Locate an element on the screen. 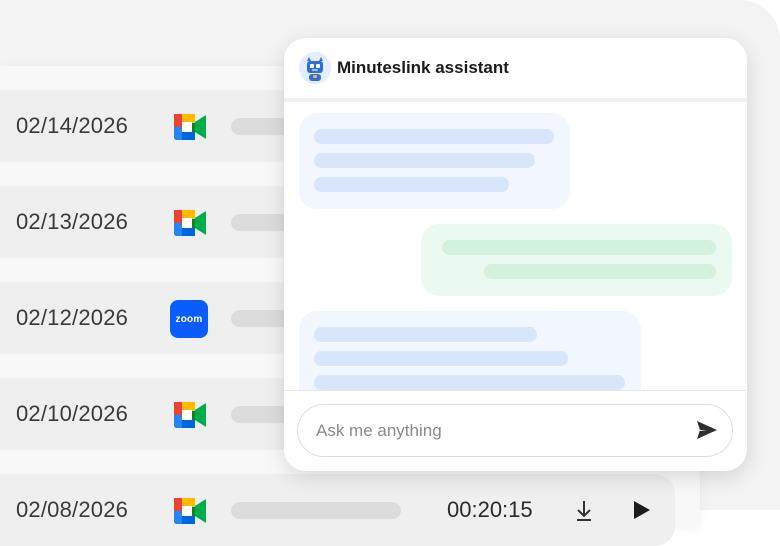 This screenshot has width=780, height=546. download-icon is located at coordinates (584, 511).